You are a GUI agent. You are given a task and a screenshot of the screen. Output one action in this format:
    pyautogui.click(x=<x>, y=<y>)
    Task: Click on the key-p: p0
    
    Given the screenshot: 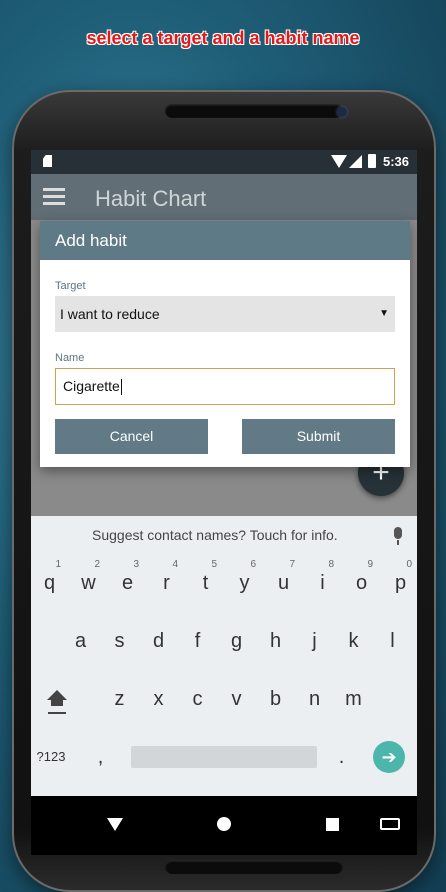 What is the action you would take?
    pyautogui.click(x=399, y=583)
    